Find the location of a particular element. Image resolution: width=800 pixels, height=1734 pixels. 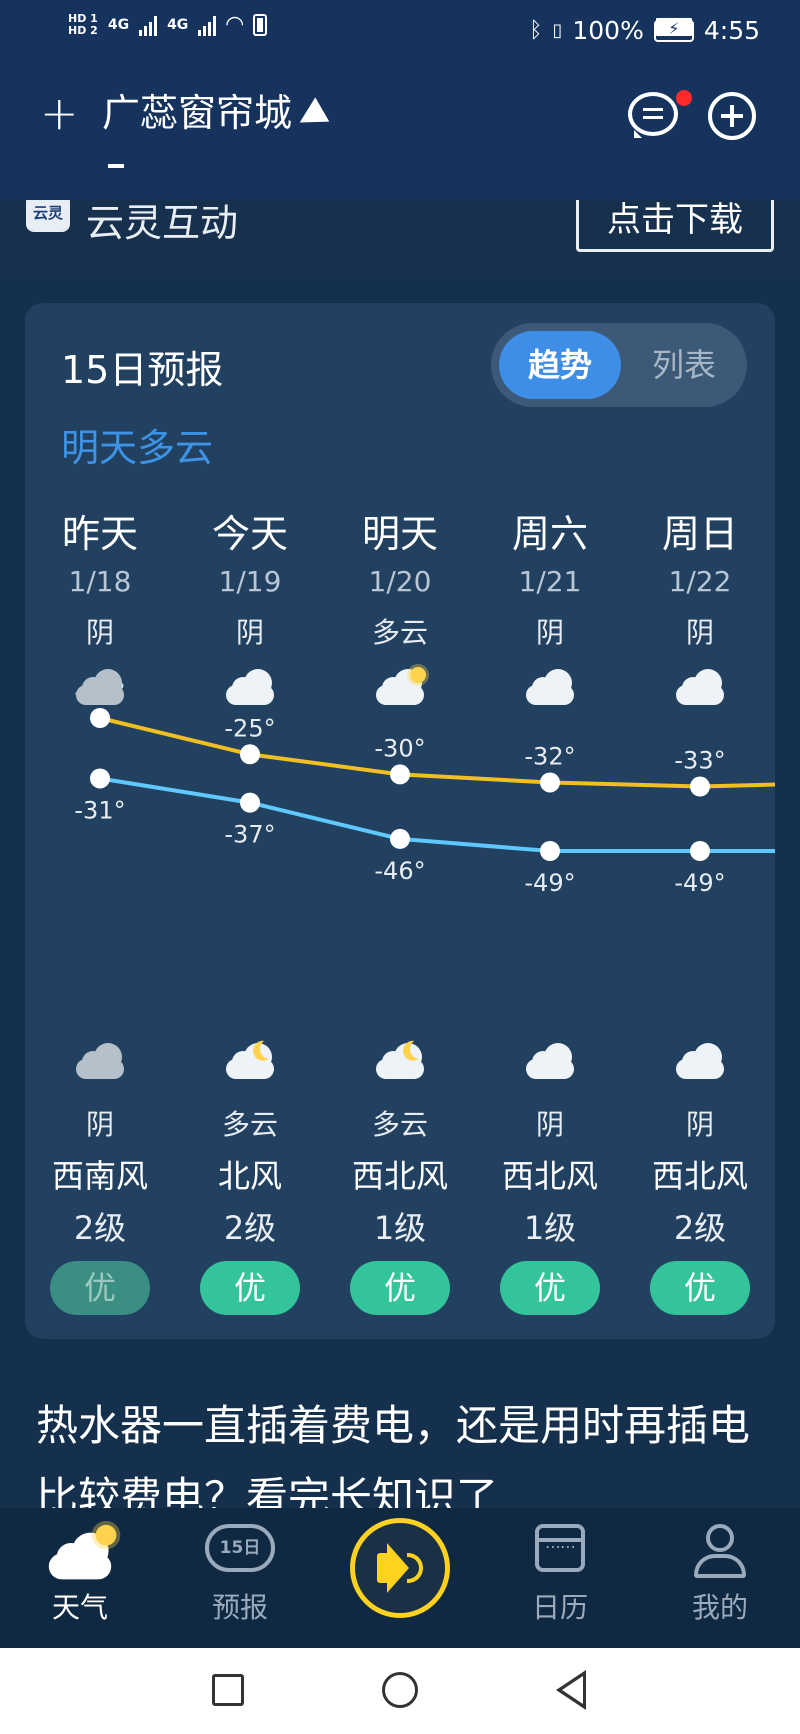

nav-me: 我的 is located at coordinates (720, 1578).